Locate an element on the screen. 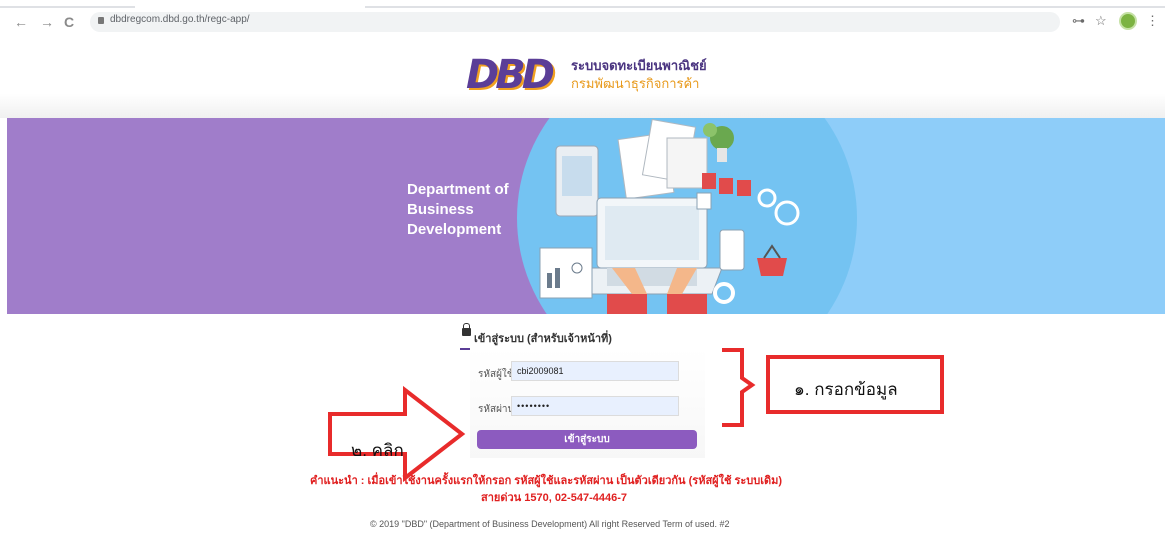 The height and width of the screenshot is (533, 1165). annotation-overlay is located at coordinates (542, 415).